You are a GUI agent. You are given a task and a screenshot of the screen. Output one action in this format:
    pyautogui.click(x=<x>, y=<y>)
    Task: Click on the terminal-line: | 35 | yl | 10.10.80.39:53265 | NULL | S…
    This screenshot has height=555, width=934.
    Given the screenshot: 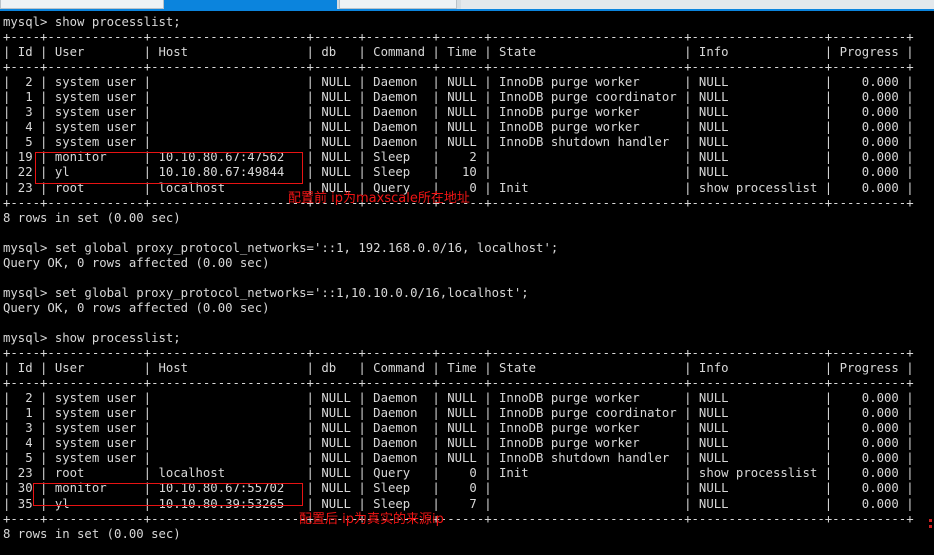 What is the action you would take?
    pyautogui.click(x=458, y=503)
    